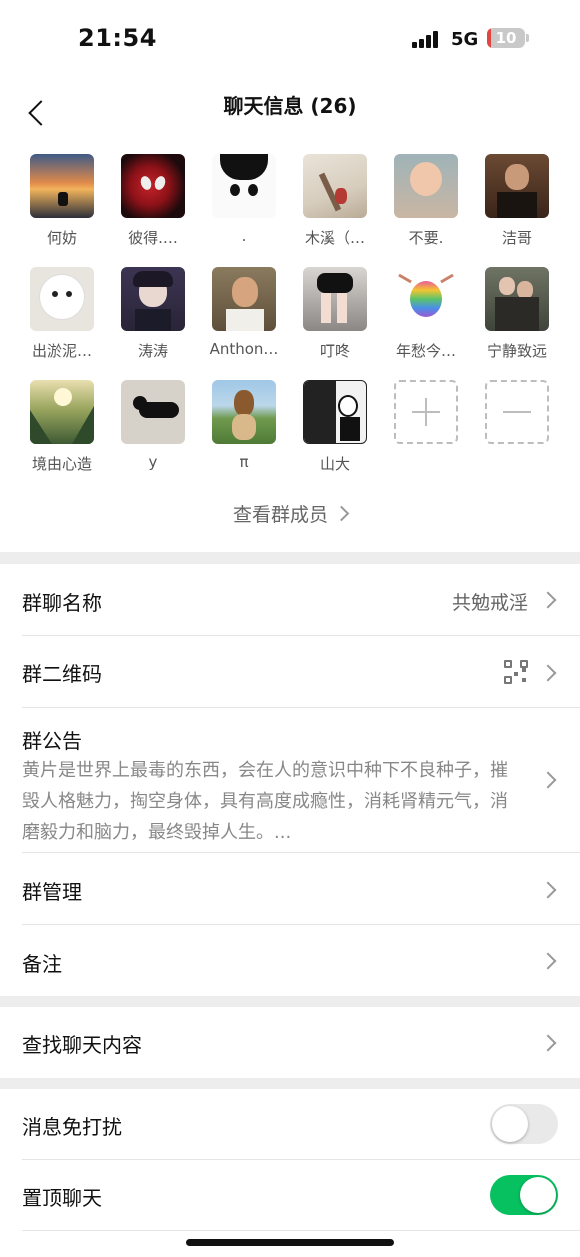 The image size is (580, 1257). What do you see at coordinates (62, 674) in the screenshot?
I see `qr-code-label: 群二维码` at bounding box center [62, 674].